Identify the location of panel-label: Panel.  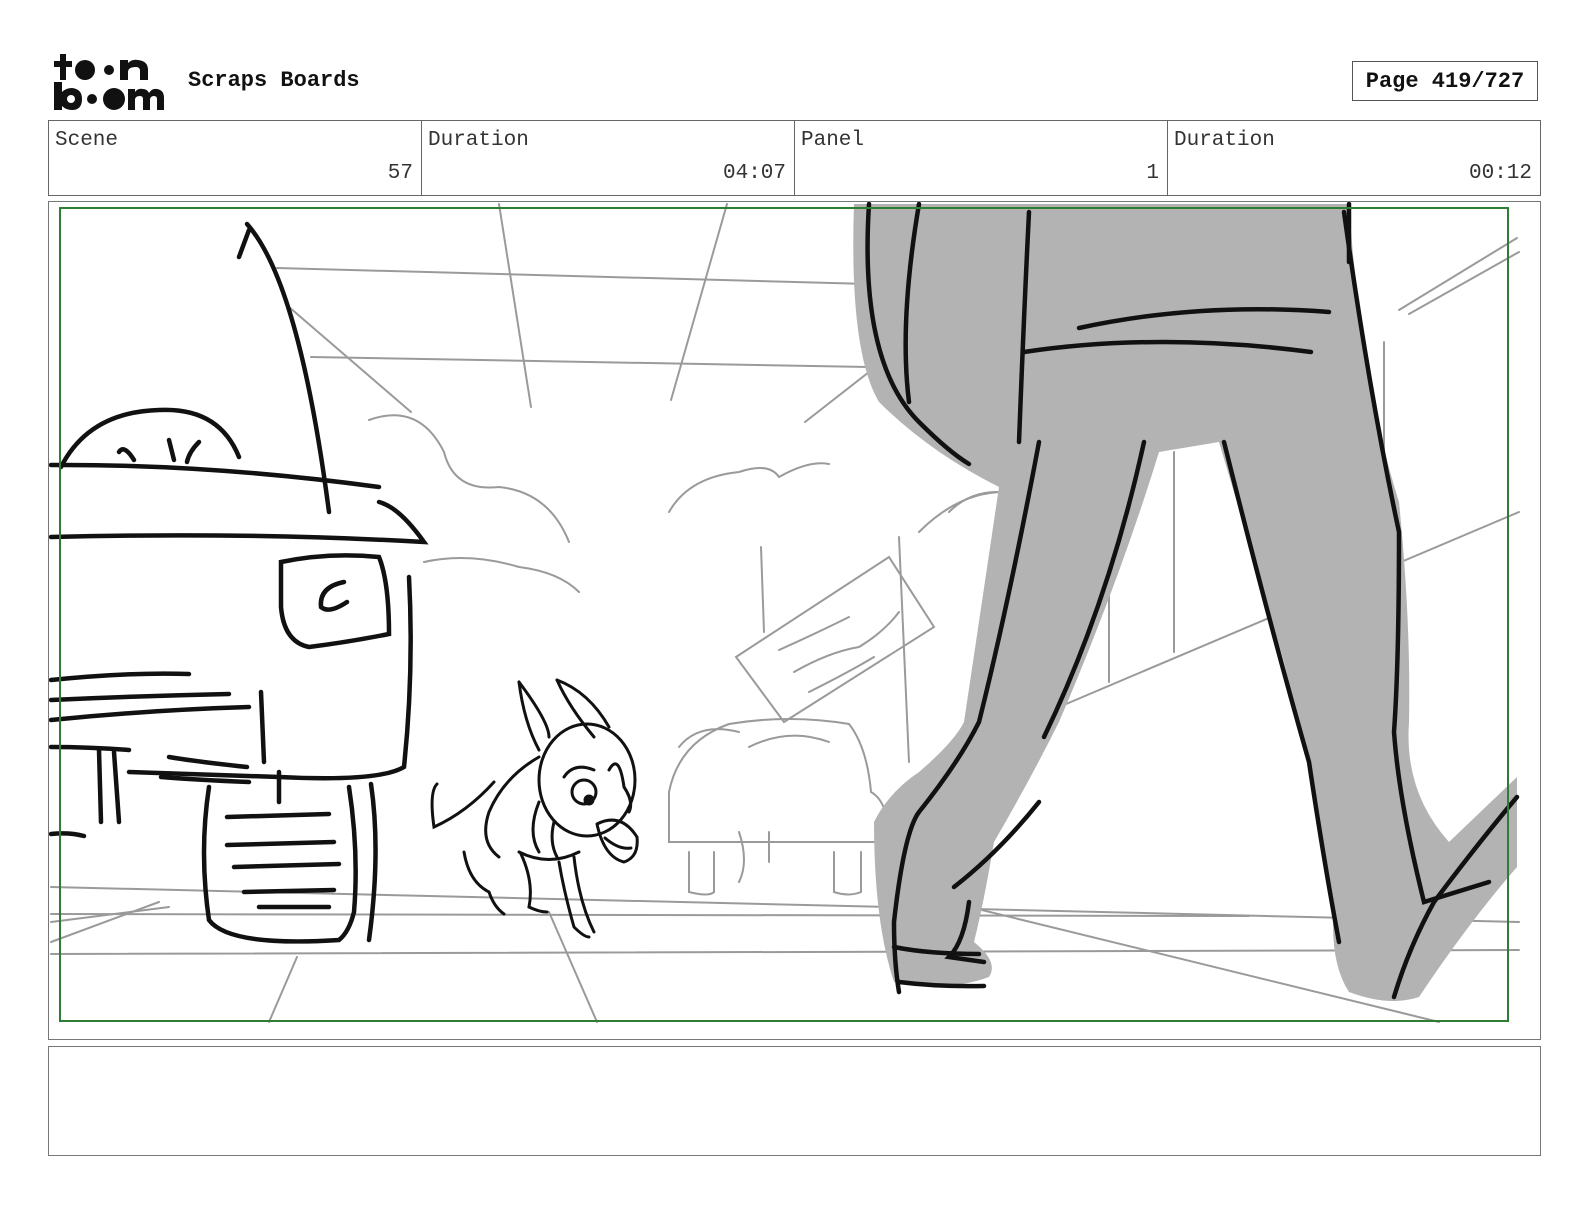
(833, 140).